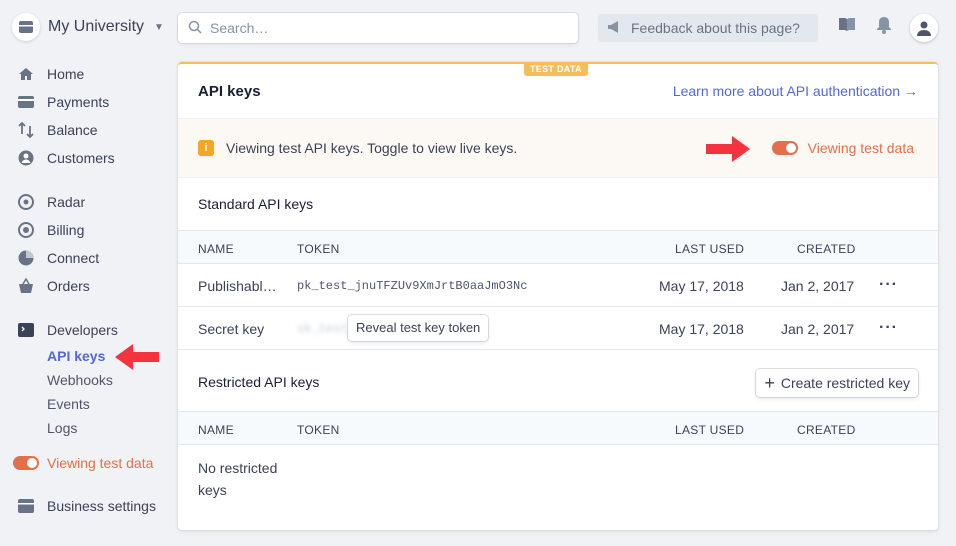 The height and width of the screenshot is (546, 956). Describe the element at coordinates (924, 28) in the screenshot. I see `user-avatar` at that location.